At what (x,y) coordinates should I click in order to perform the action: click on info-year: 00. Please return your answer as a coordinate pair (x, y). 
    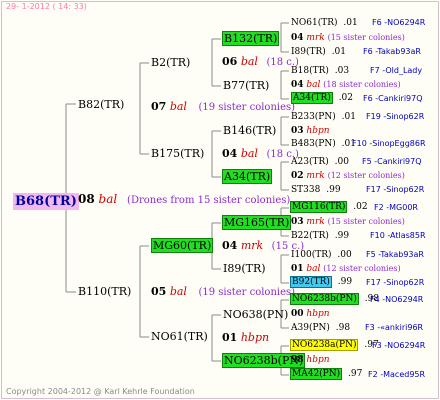
    Looking at the image, I should click on (297, 314).